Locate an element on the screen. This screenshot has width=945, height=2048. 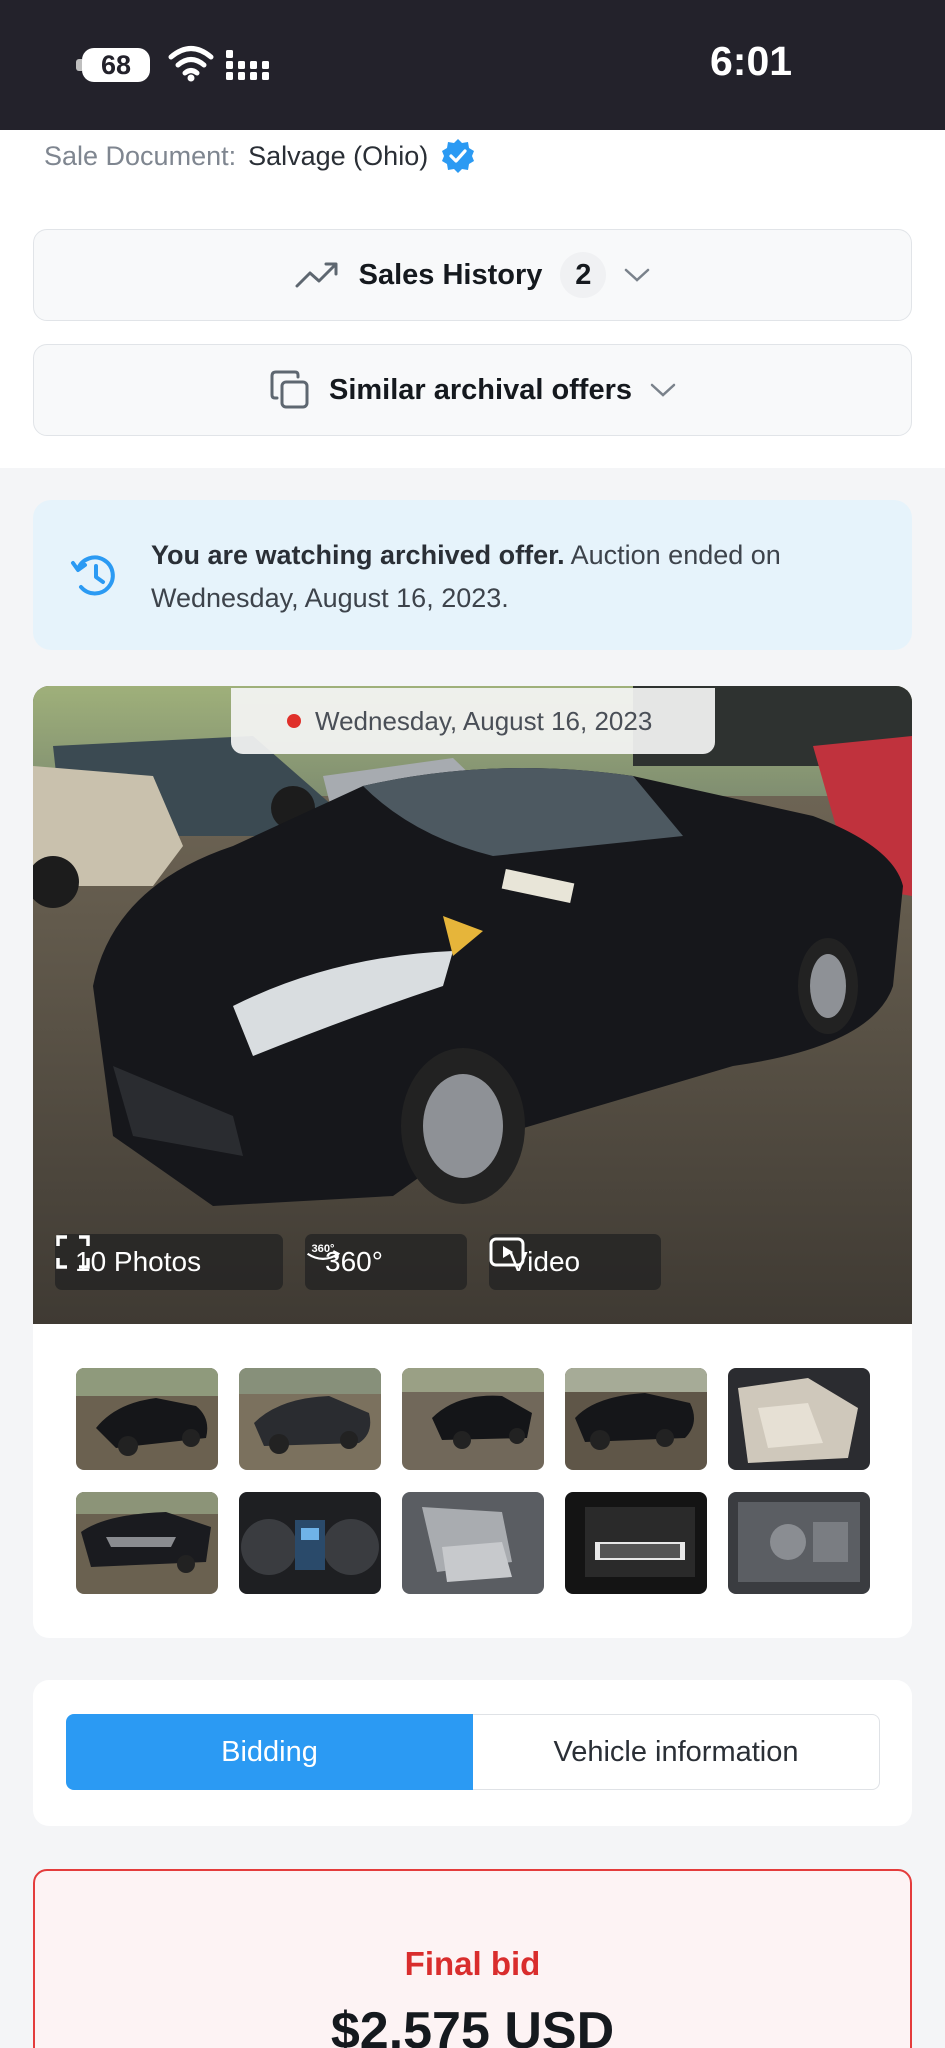
auction-date: Wednesday, August 16, 2023 is located at coordinates (484, 720).